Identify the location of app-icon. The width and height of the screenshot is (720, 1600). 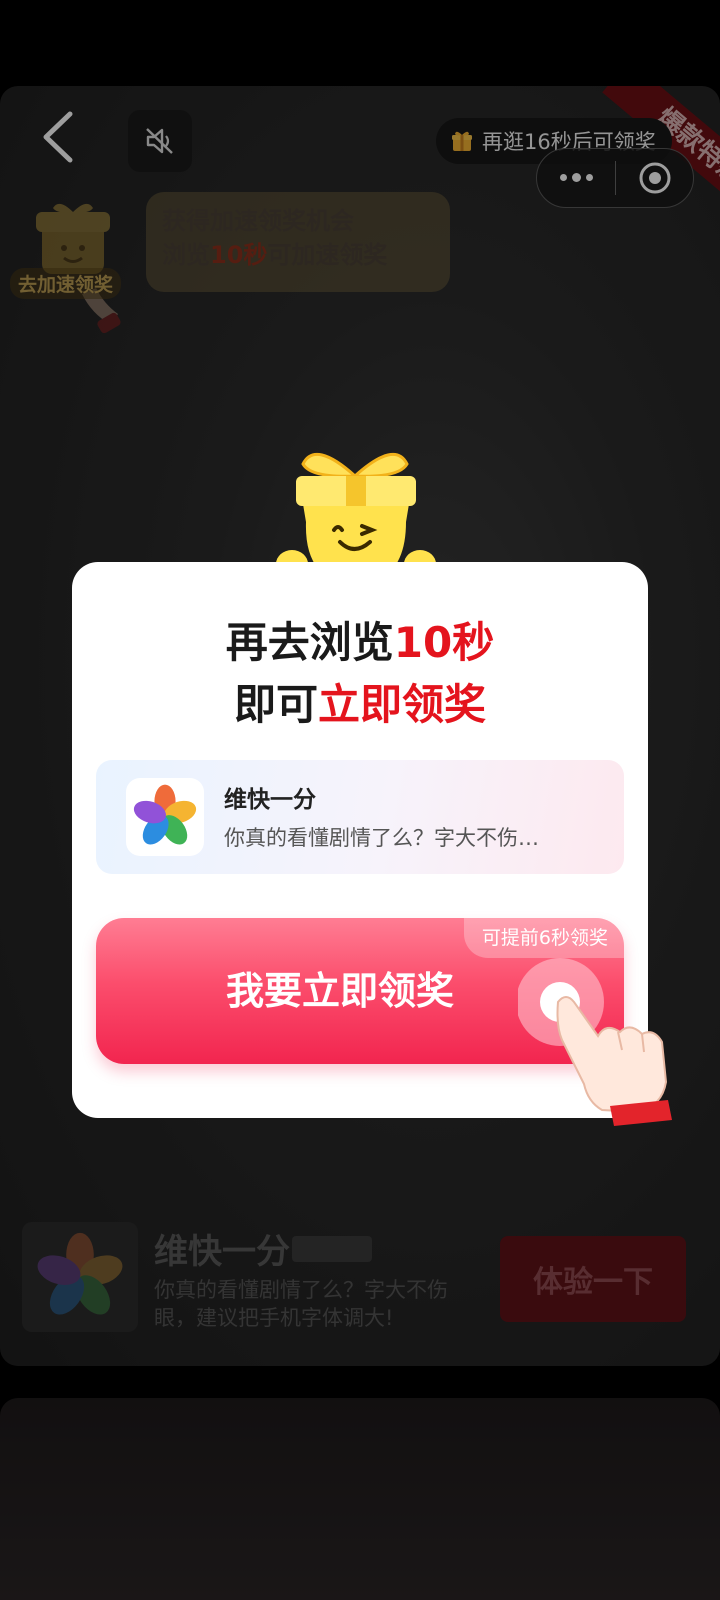
(165, 817).